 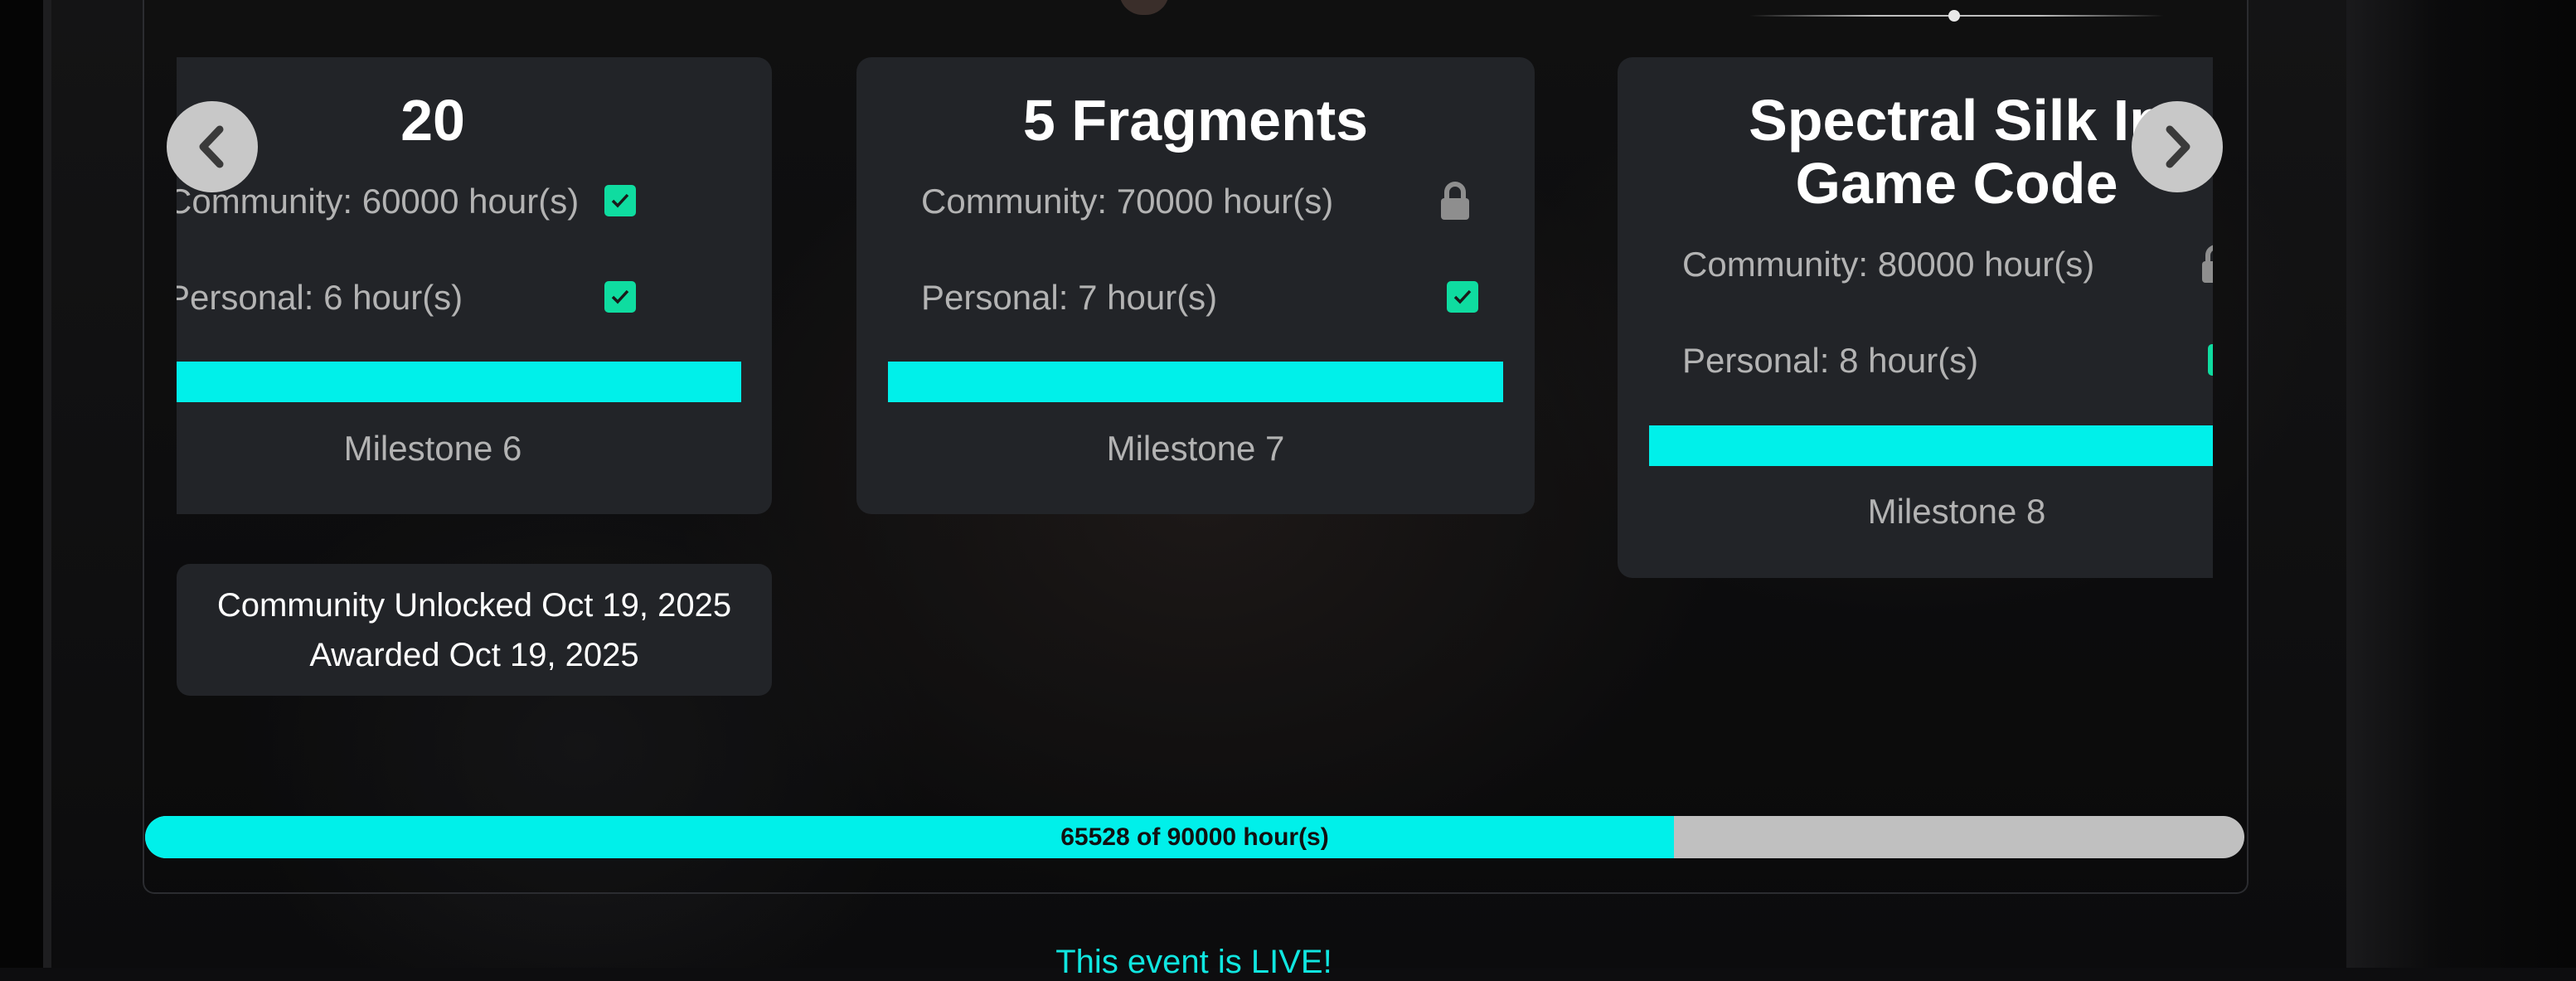 I want to click on community-requirement: Community: 70000 hour(s), so click(x=1127, y=201).